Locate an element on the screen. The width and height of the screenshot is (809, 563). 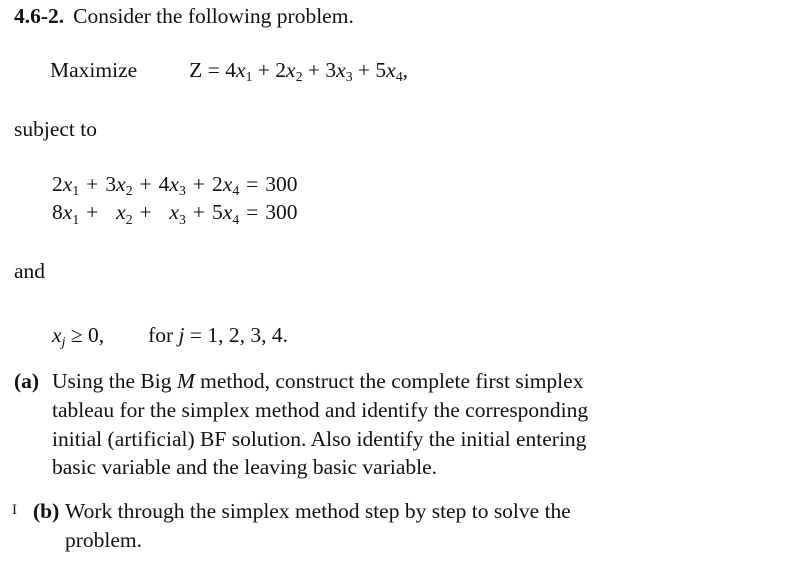
objective-term-1: 4x1 is located at coordinates (239, 71).